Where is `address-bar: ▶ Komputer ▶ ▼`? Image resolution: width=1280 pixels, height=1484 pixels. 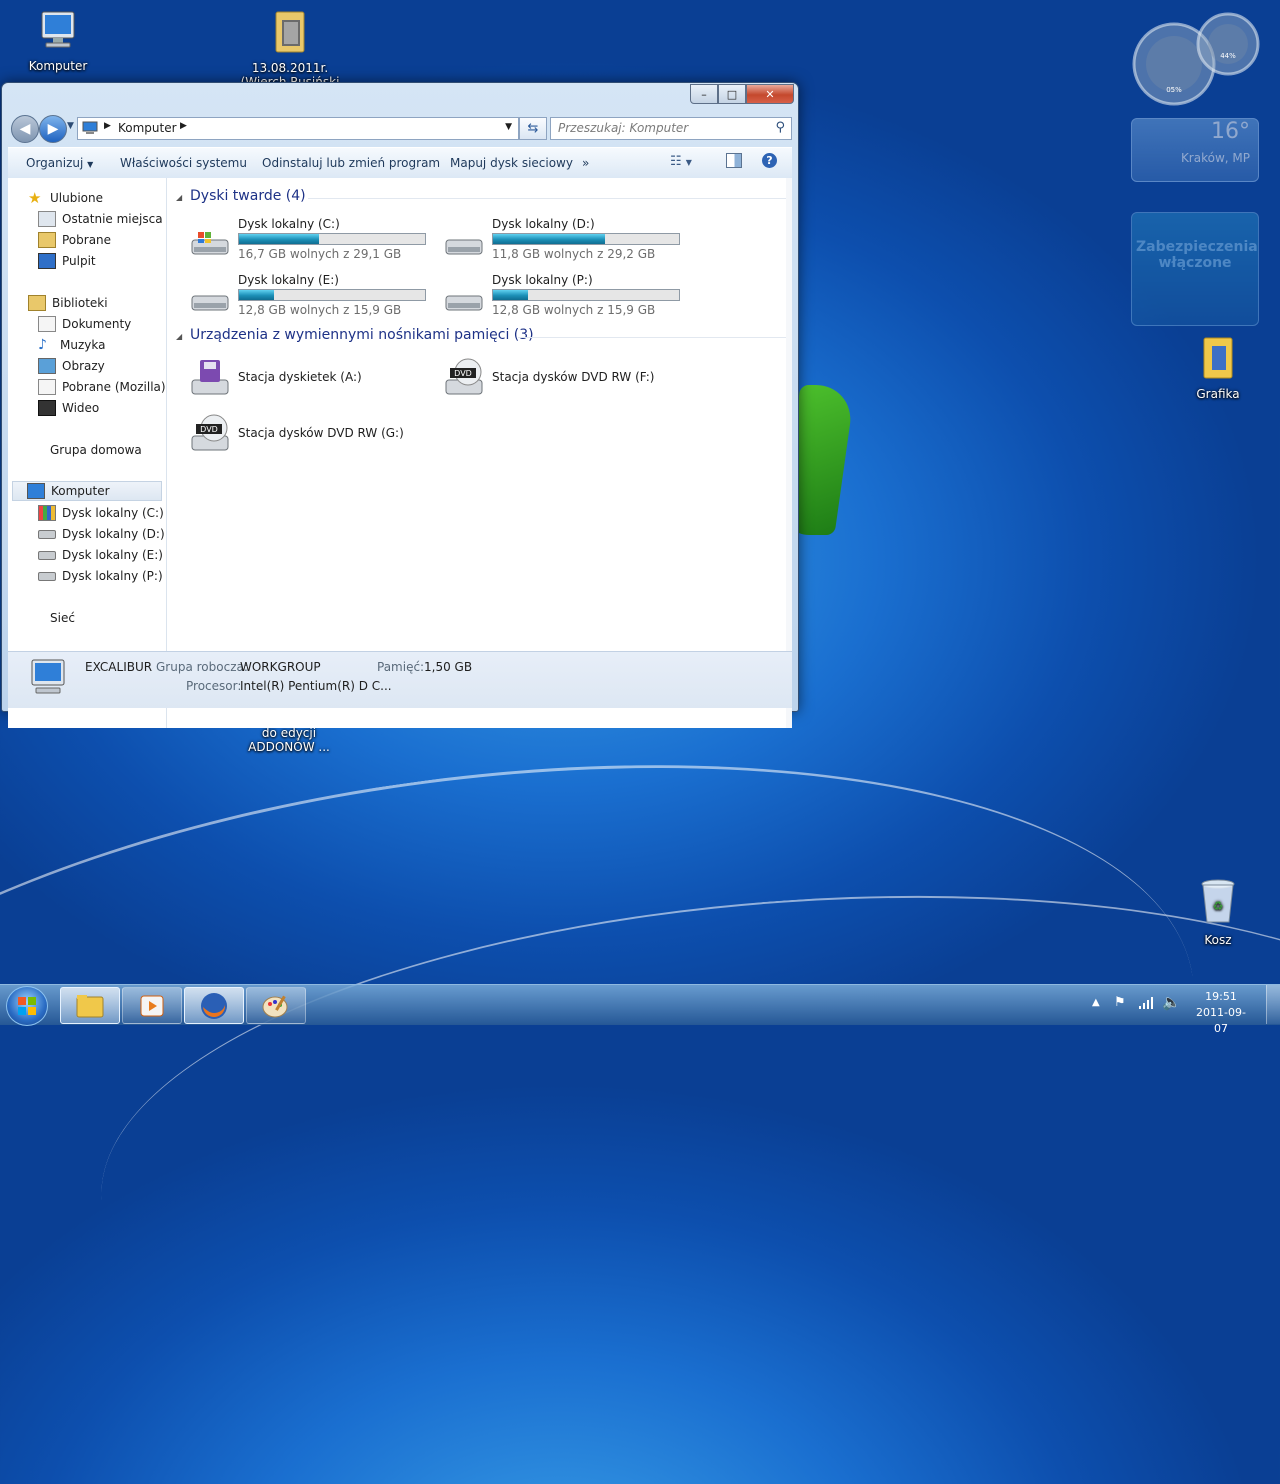 address-bar: ▶ Komputer ▶ ▼ is located at coordinates (298, 128).